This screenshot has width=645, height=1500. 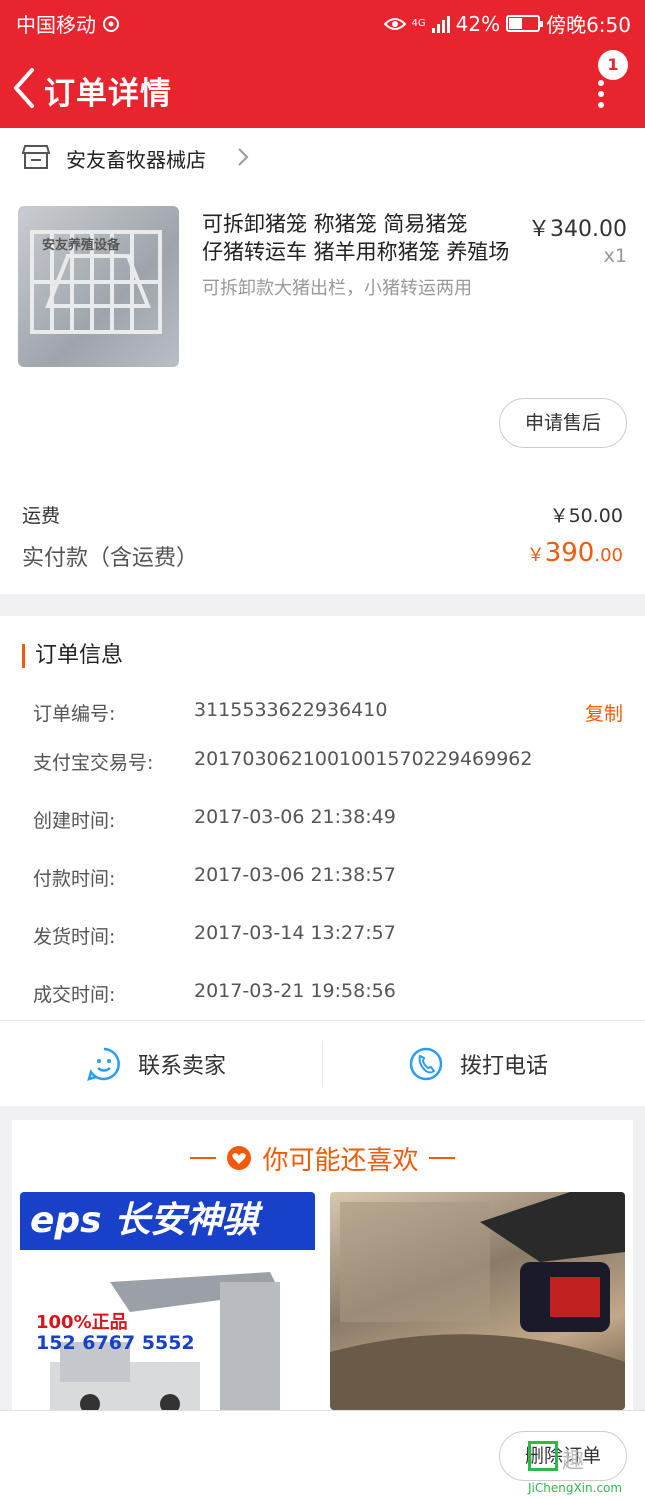 I want to click on network-type: 4G, so click(x=418, y=23).